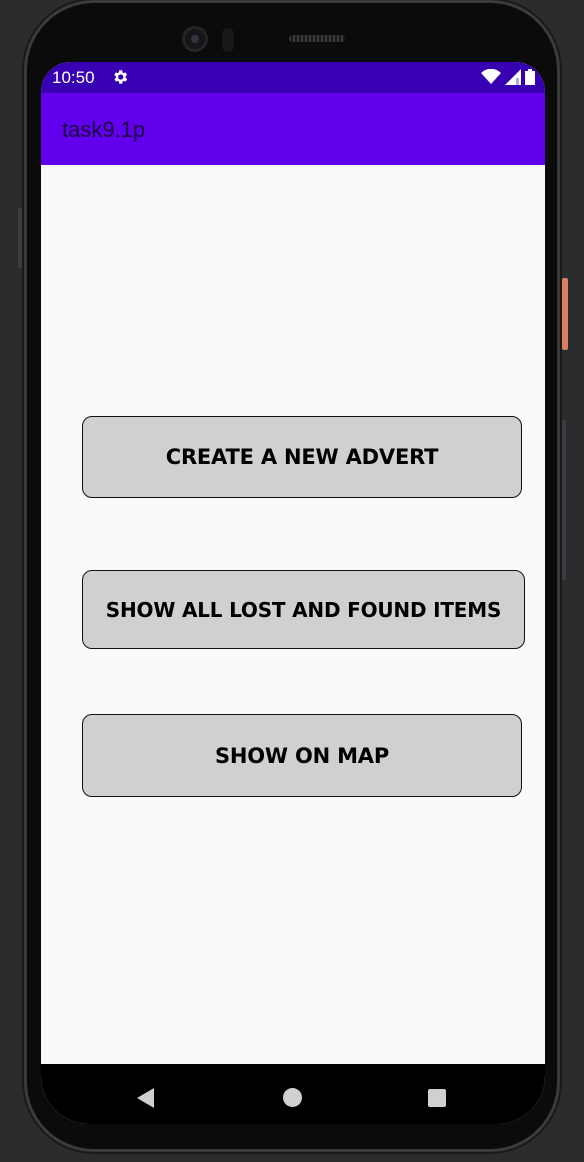 The height and width of the screenshot is (1162, 584). Describe the element at coordinates (195, 39) in the screenshot. I see `front-camera` at that location.